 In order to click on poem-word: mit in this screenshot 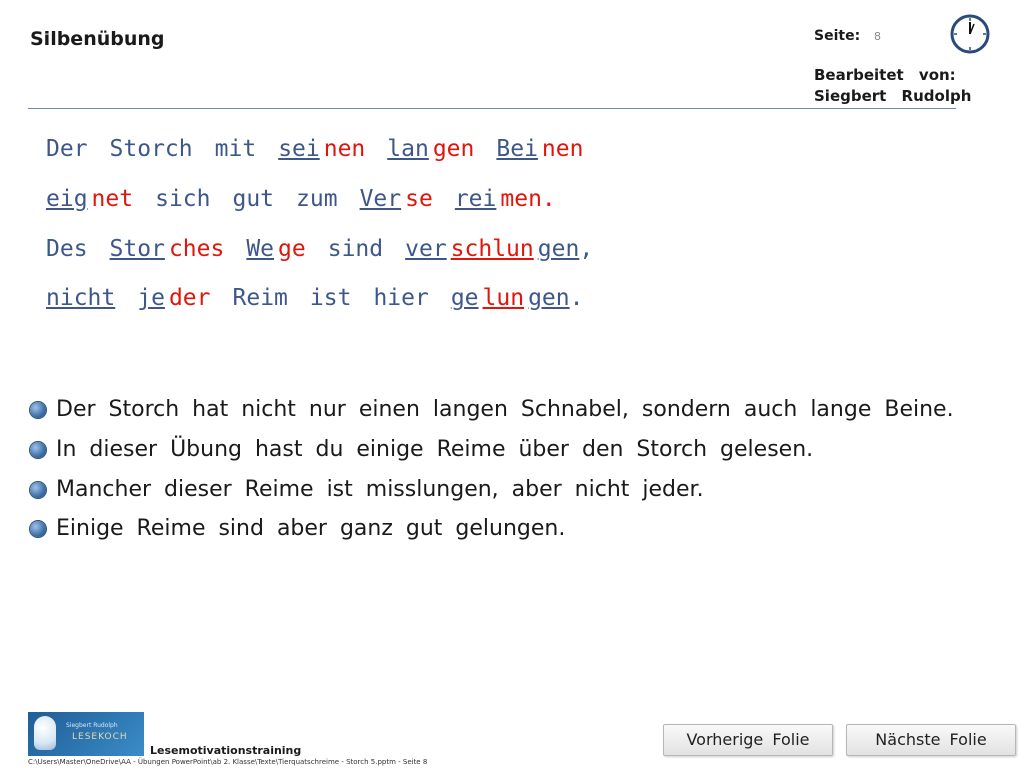, I will do `click(236, 149)`.